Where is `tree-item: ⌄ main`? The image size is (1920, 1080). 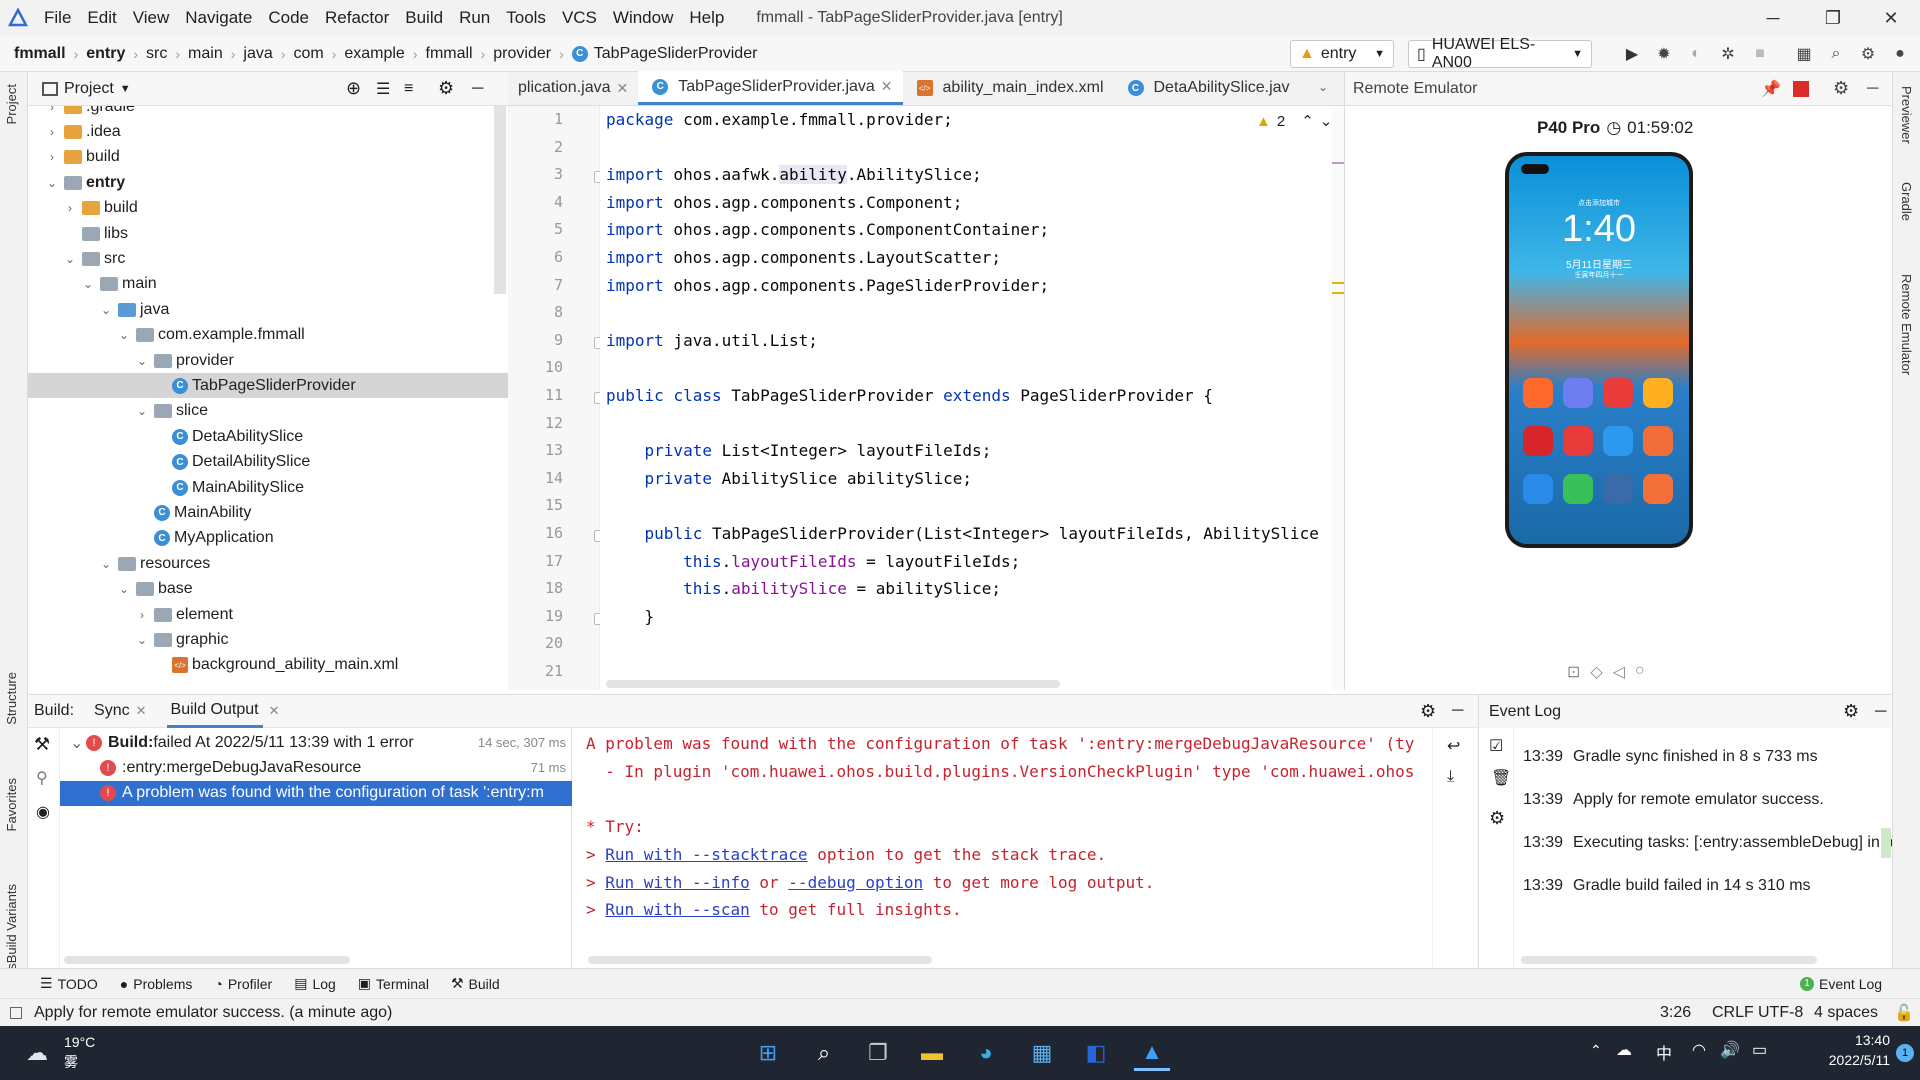
tree-item: ⌄ main is located at coordinates (268, 284).